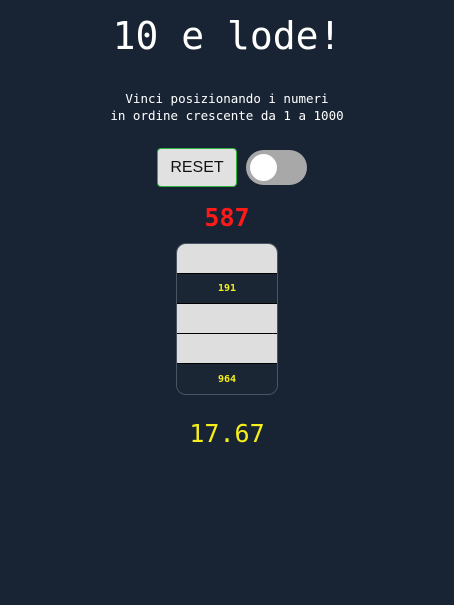 The height and width of the screenshot is (605, 454). What do you see at coordinates (227, 115) in the screenshot?
I see `instructions-line-2: in ordine crescente da 1 a 1000` at bounding box center [227, 115].